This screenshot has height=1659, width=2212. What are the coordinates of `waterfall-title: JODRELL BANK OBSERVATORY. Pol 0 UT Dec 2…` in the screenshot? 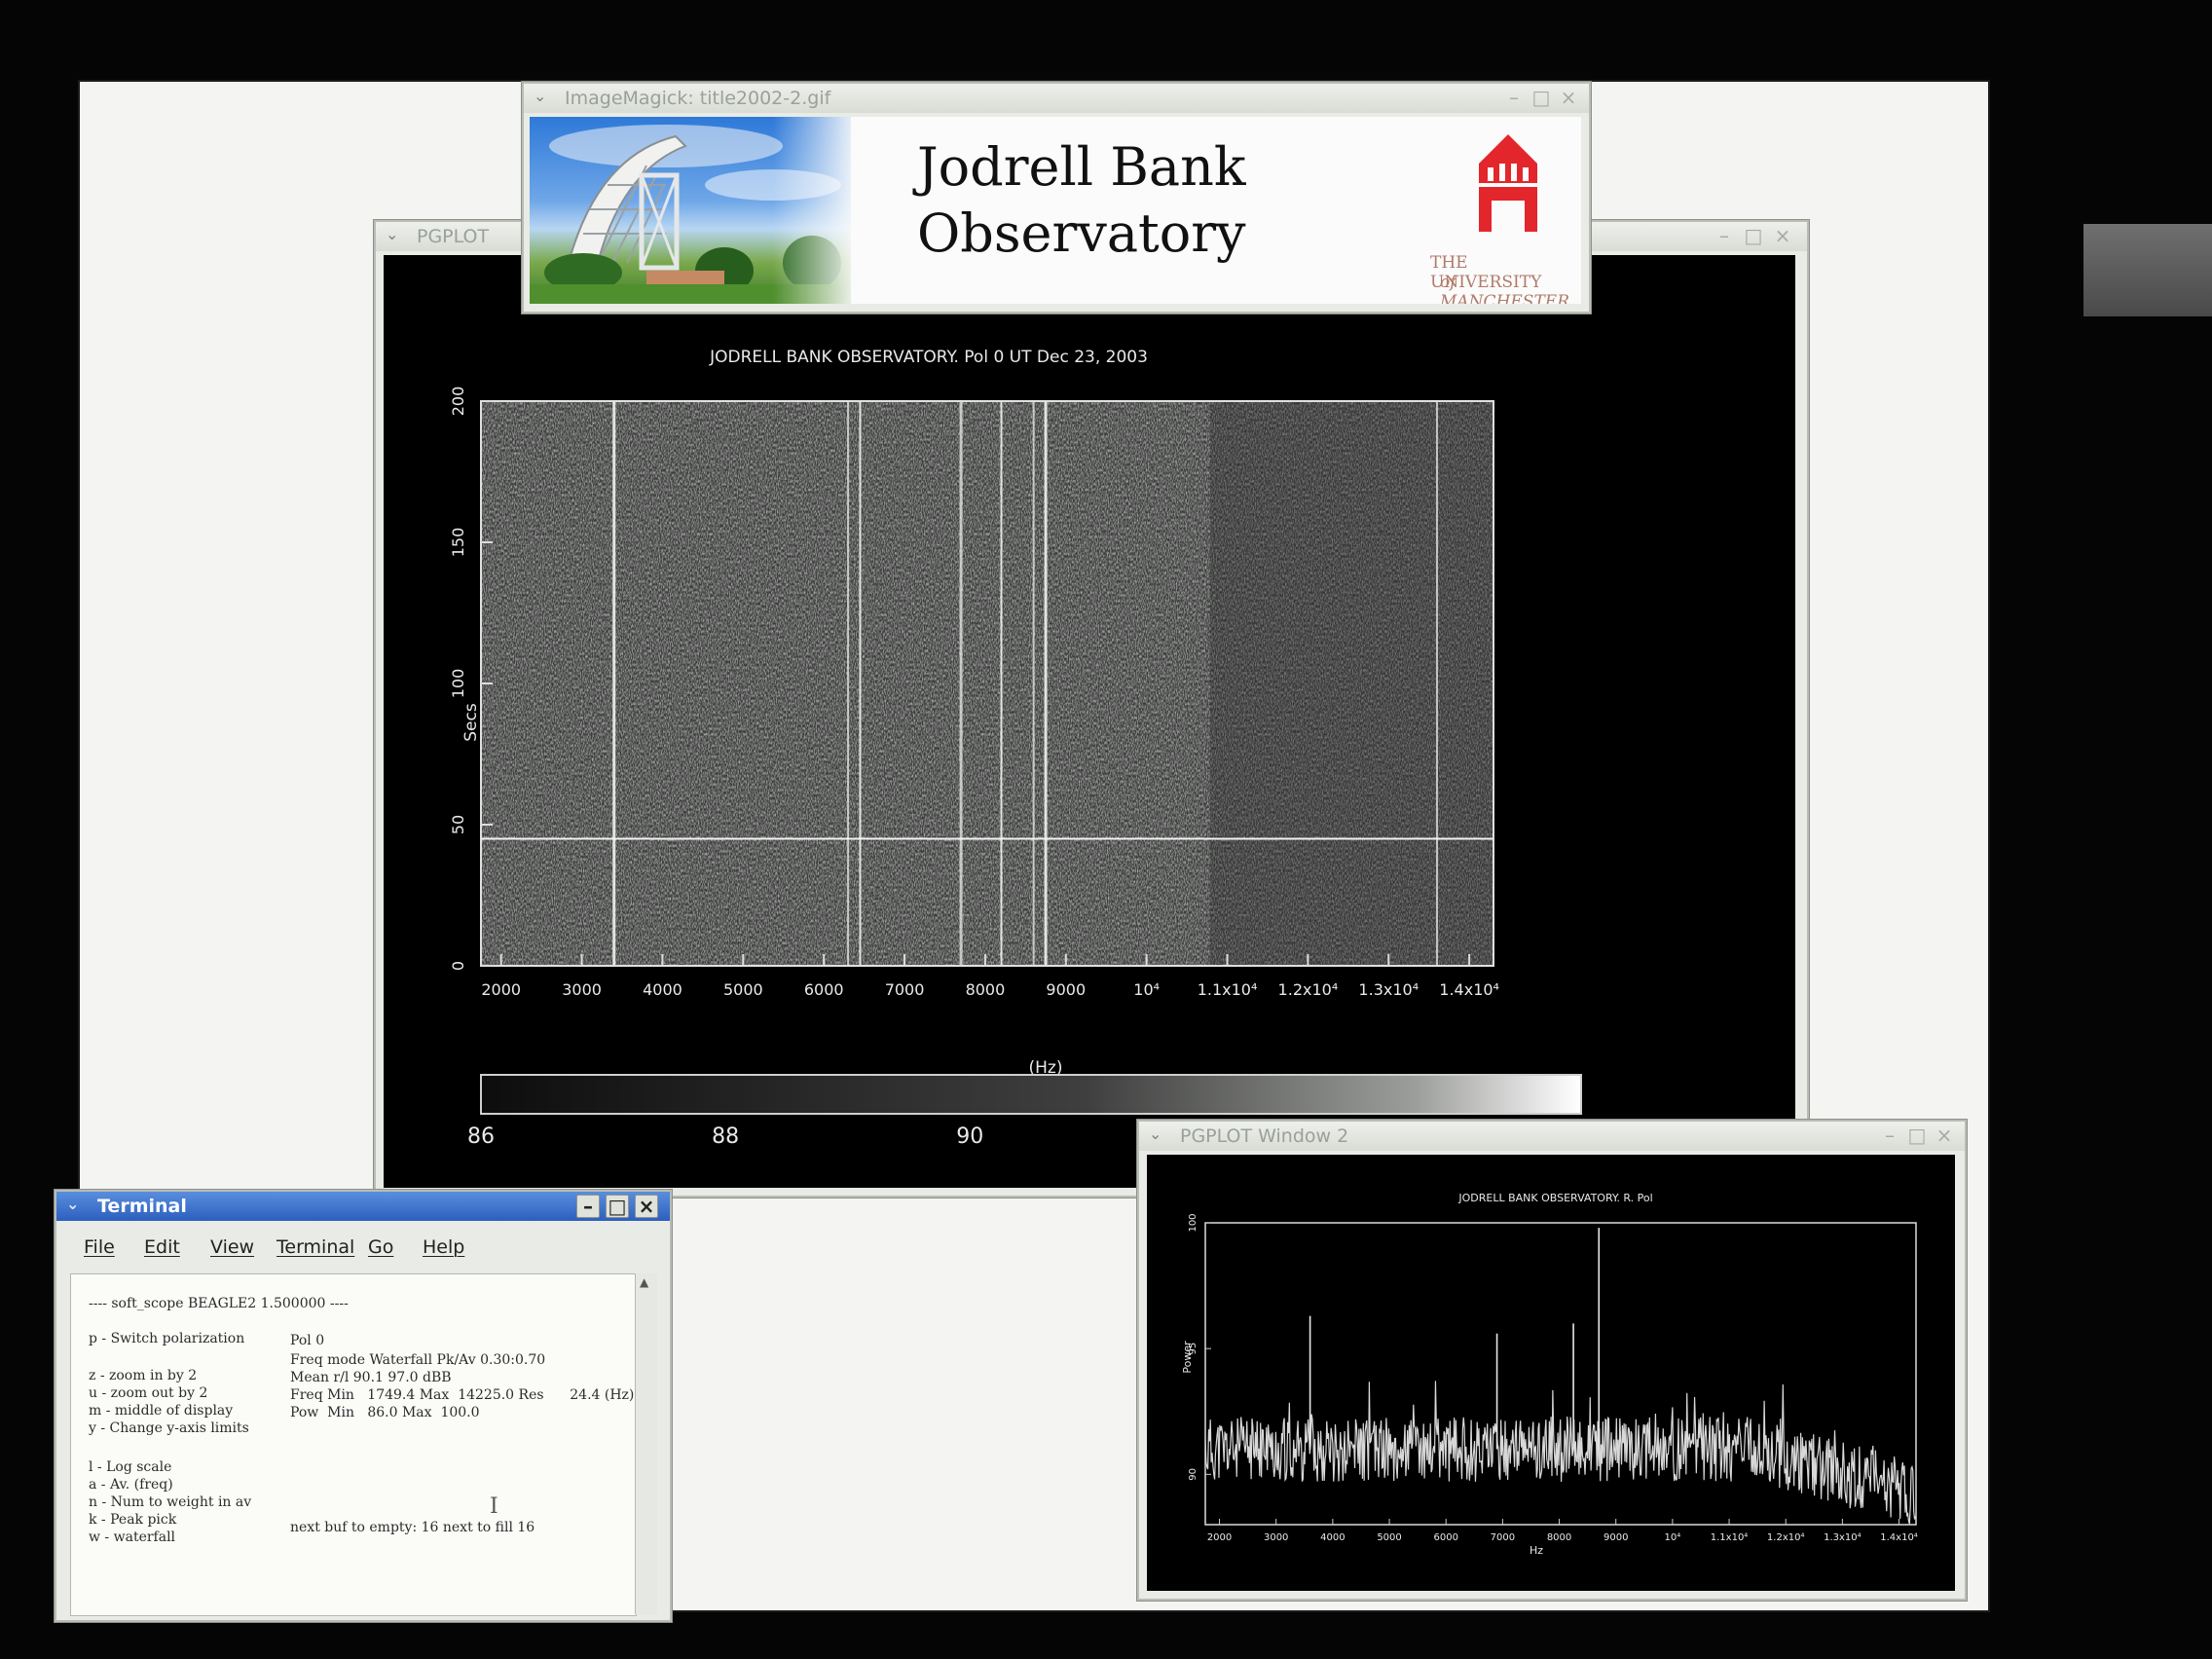 It's located at (928, 357).